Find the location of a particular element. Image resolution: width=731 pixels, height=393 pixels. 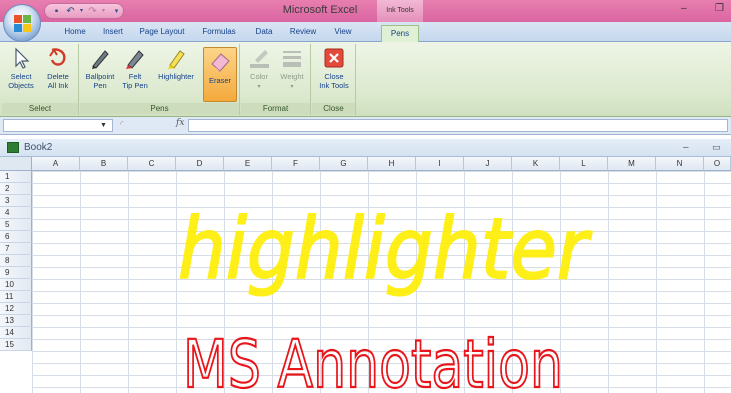

pens-group-label: Pens is located at coordinates (159, 108).